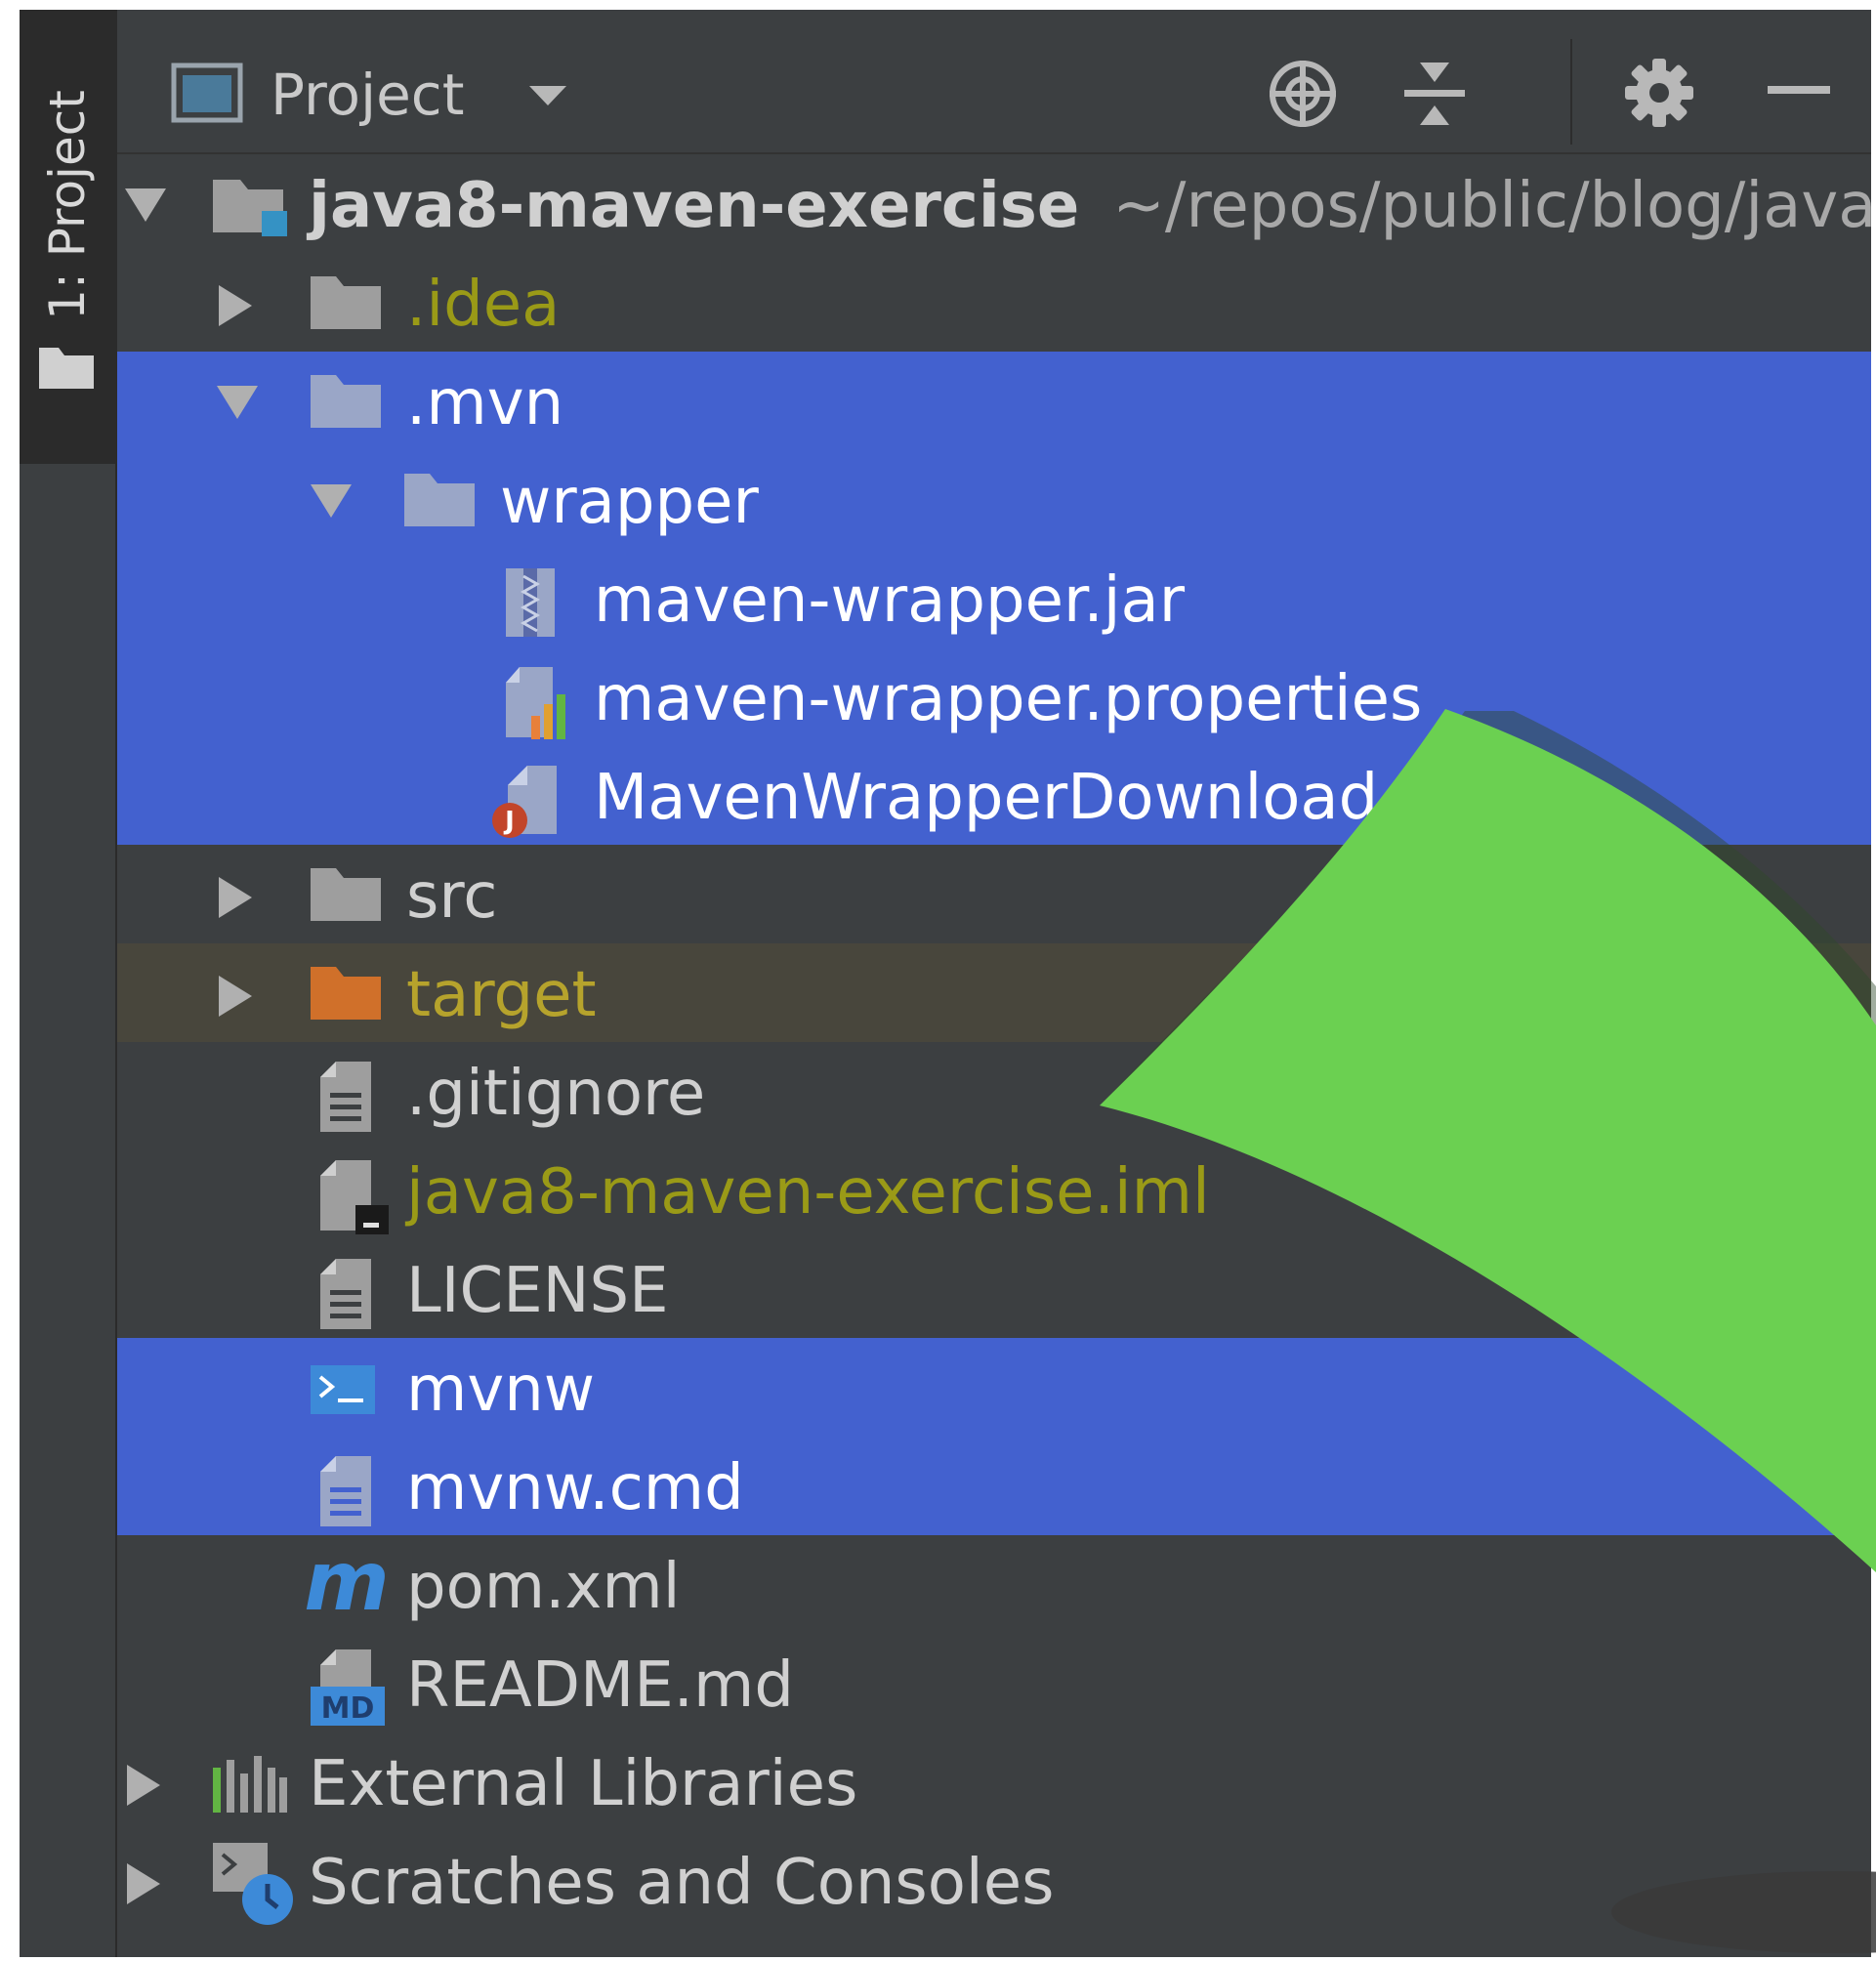 The height and width of the screenshot is (1961, 1876). What do you see at coordinates (547, 95) in the screenshot?
I see `chevron-down-icon` at bounding box center [547, 95].